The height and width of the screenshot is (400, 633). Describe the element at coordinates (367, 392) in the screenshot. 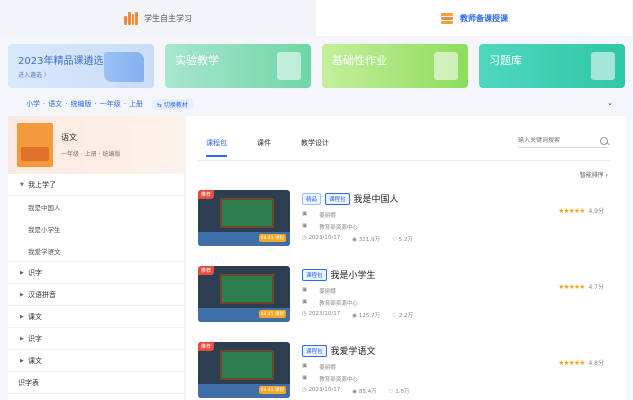

I see `course-views: 85.4万` at that location.